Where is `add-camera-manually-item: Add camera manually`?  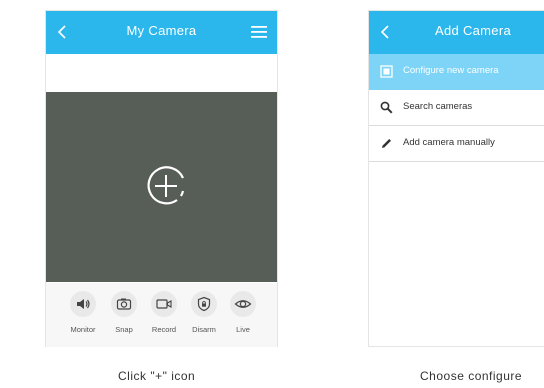 add-camera-manually-item: Add camera manually is located at coordinates (456, 144).